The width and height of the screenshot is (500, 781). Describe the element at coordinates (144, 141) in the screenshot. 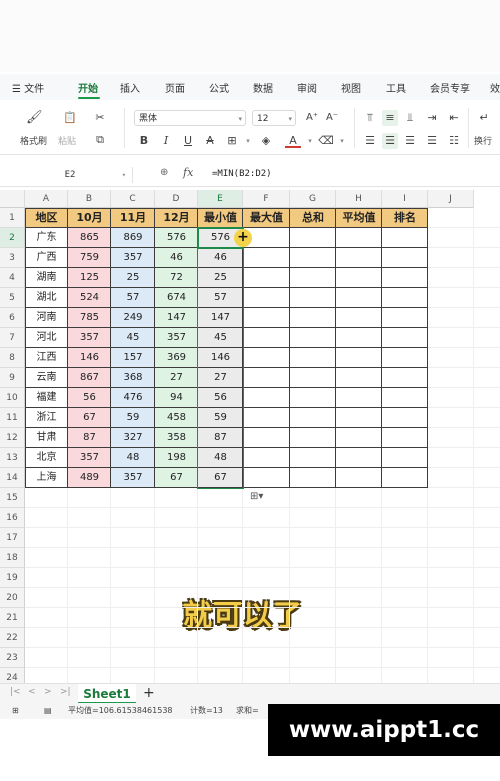

I see `bold-button: B` at that location.